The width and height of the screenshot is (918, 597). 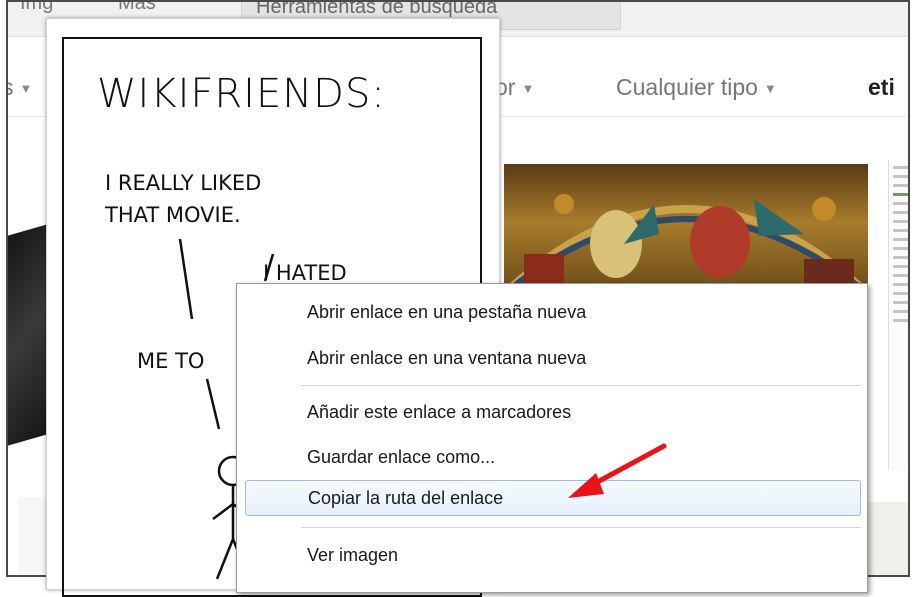 What do you see at coordinates (11, 87) in the screenshot?
I see `filter-left-label: s` at bounding box center [11, 87].